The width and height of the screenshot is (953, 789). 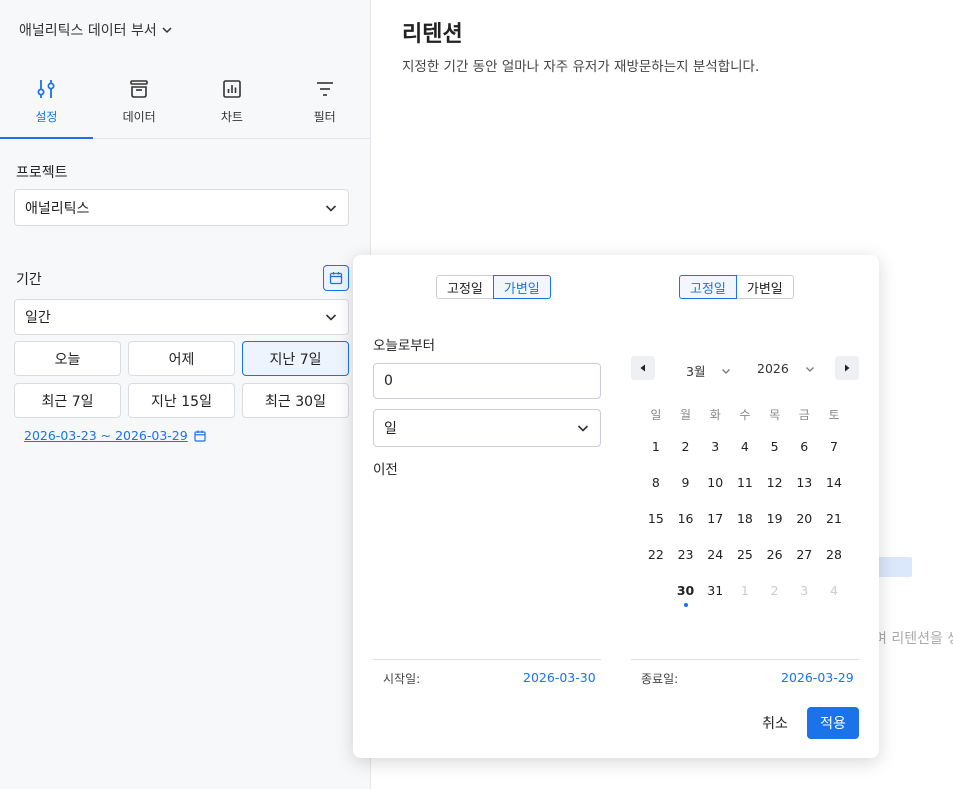 I want to click on calendar-day: 15, so click(x=656, y=519).